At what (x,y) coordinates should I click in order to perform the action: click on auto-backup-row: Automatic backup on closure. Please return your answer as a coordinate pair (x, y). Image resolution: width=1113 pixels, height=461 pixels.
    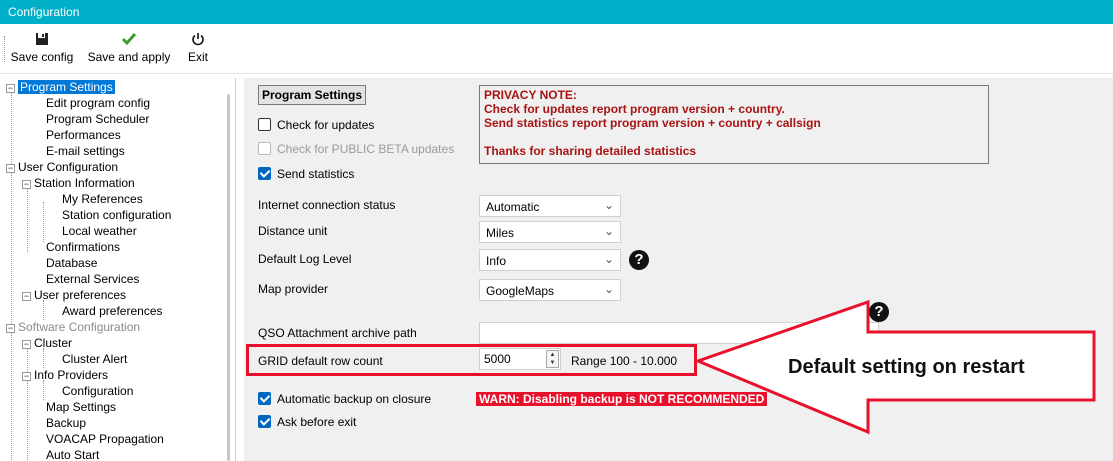
    Looking at the image, I should click on (344, 399).